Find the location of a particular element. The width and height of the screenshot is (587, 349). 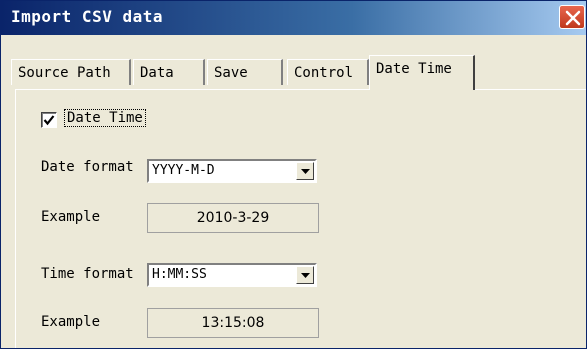

close-icon is located at coordinates (573, 18).